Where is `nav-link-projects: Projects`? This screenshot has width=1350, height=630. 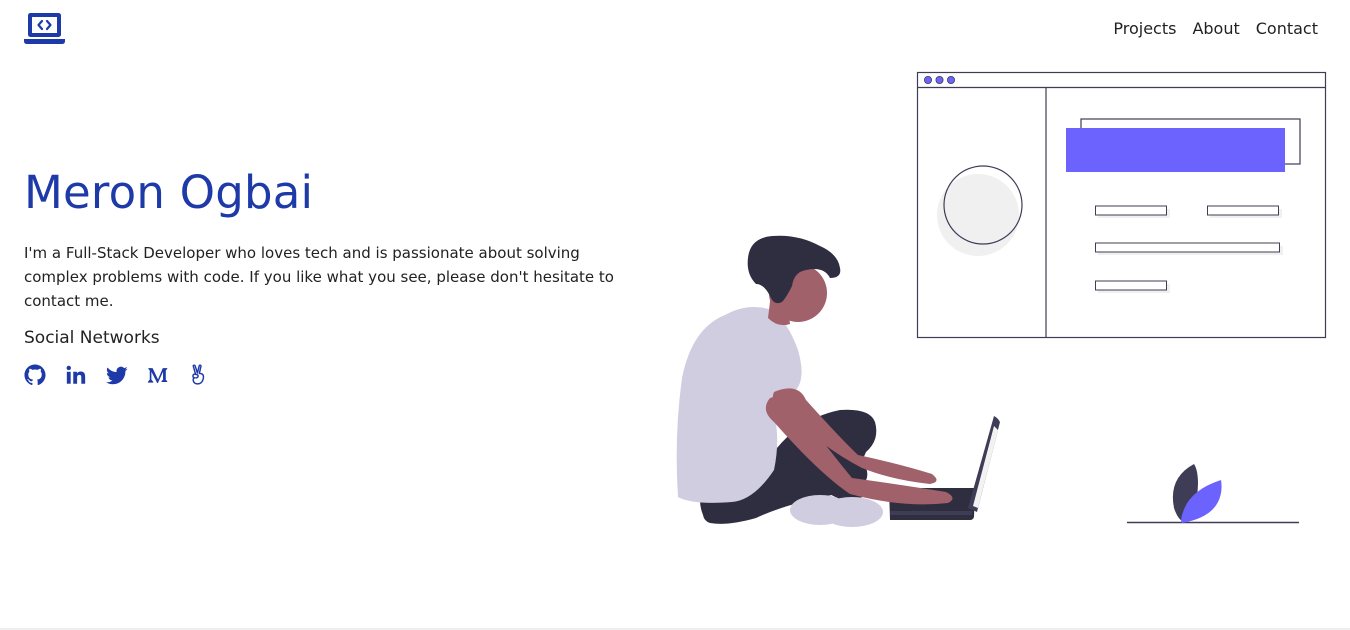 nav-link-projects: Projects is located at coordinates (1144, 28).